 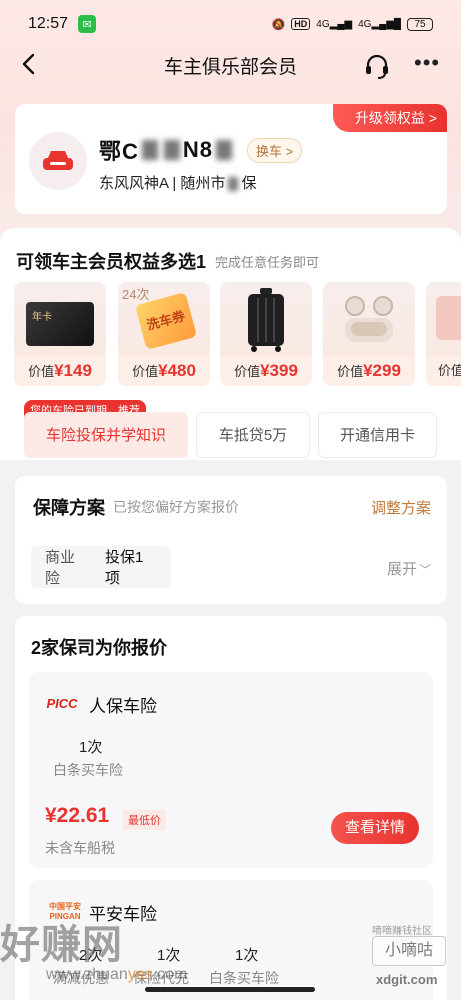 What do you see at coordinates (402, 931) in the screenshot?
I see `watermark-community: 嘀嘀赚钱社区` at bounding box center [402, 931].